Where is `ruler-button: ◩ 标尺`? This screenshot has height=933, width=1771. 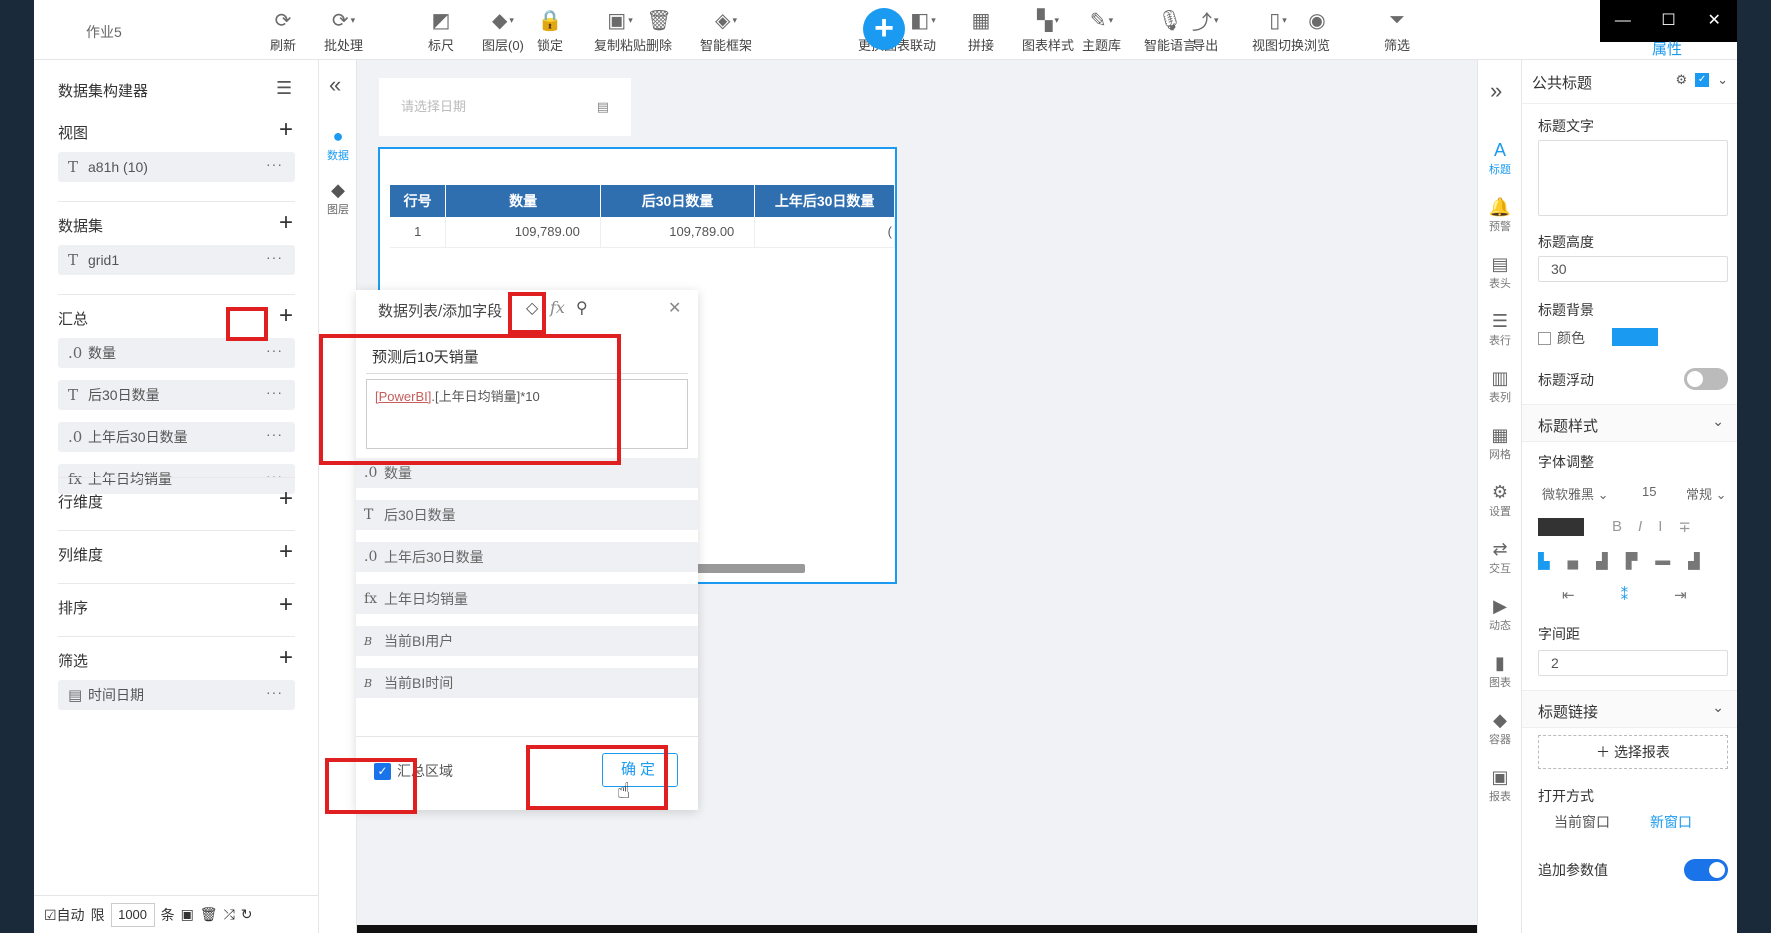
ruler-button: ◩ 标尺 is located at coordinates (441, 30).